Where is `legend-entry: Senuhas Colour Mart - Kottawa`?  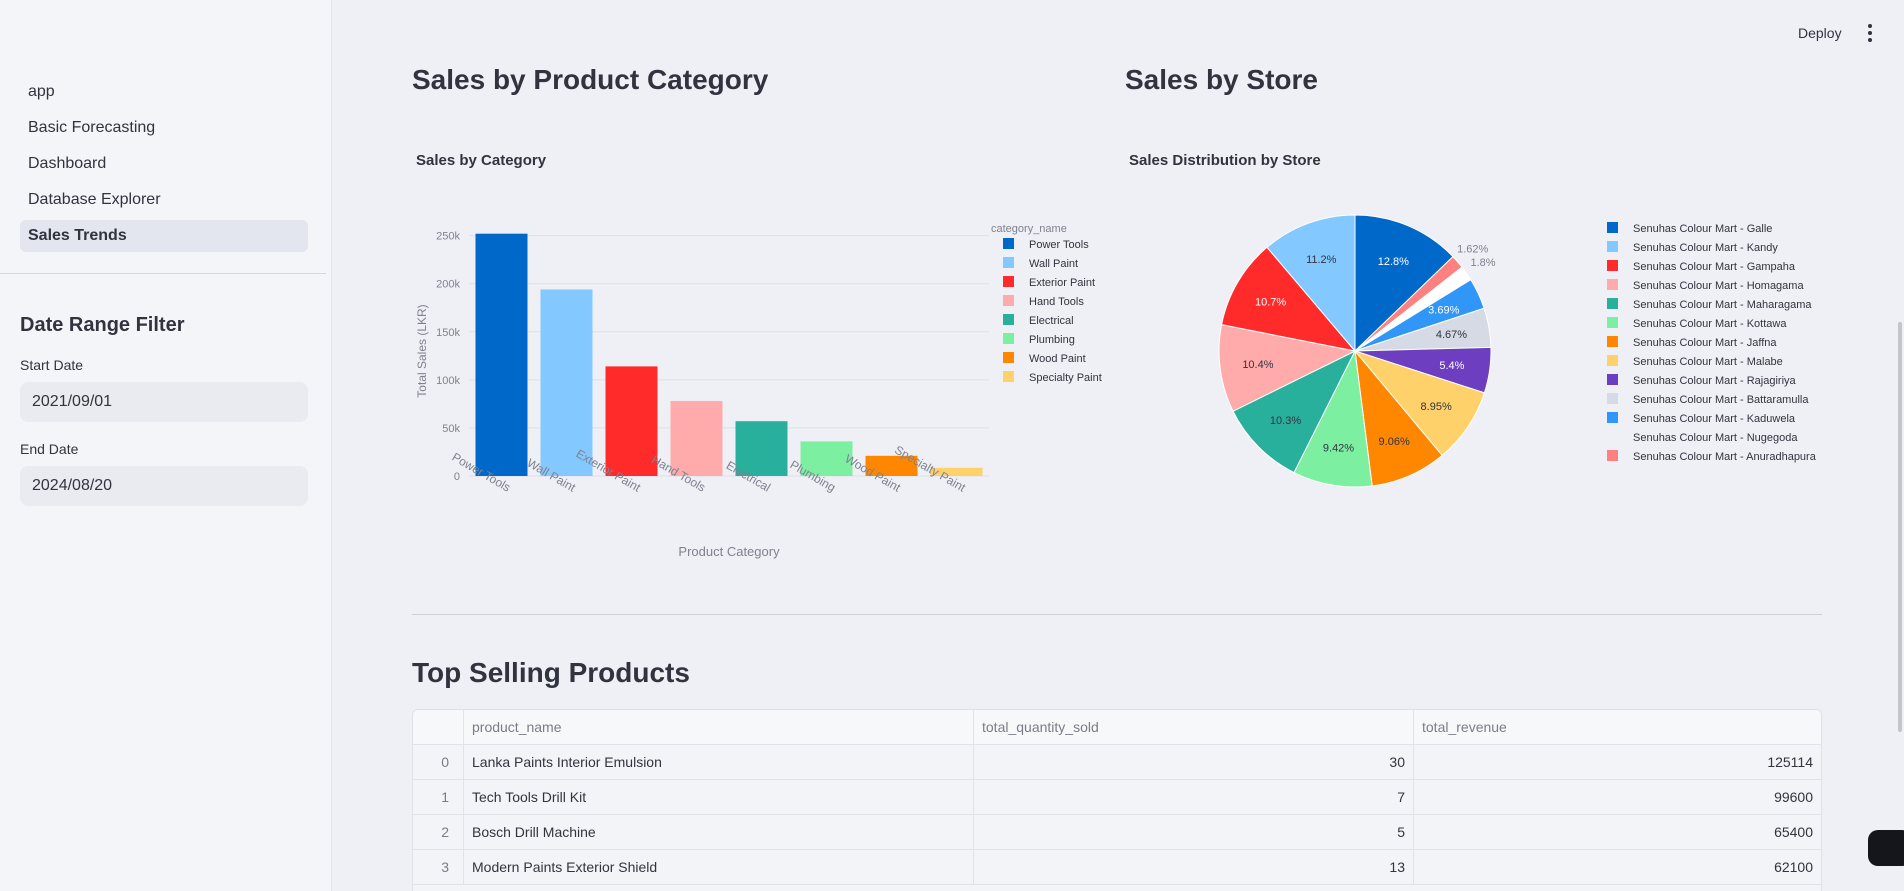 legend-entry: Senuhas Colour Mart - Kottawa is located at coordinates (1710, 324).